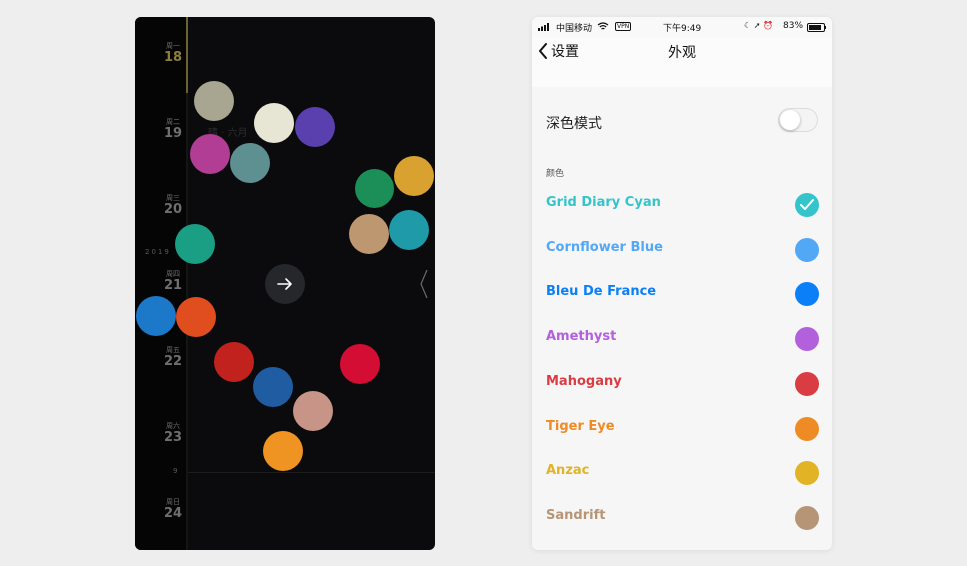 The image size is (967, 566). I want to click on dark-mode-toggle, so click(798, 120).